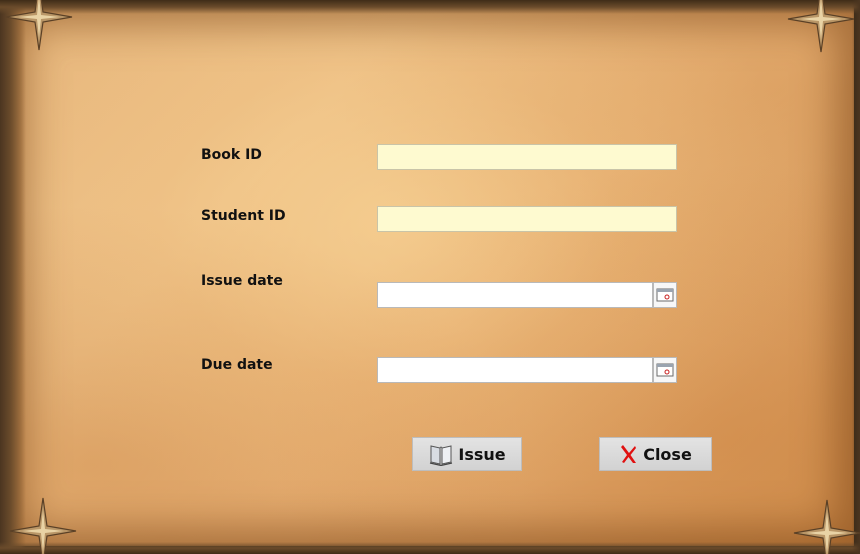 The image size is (860, 554). Describe the element at coordinates (242, 281) in the screenshot. I see `issue-date-label: Issue date` at that location.